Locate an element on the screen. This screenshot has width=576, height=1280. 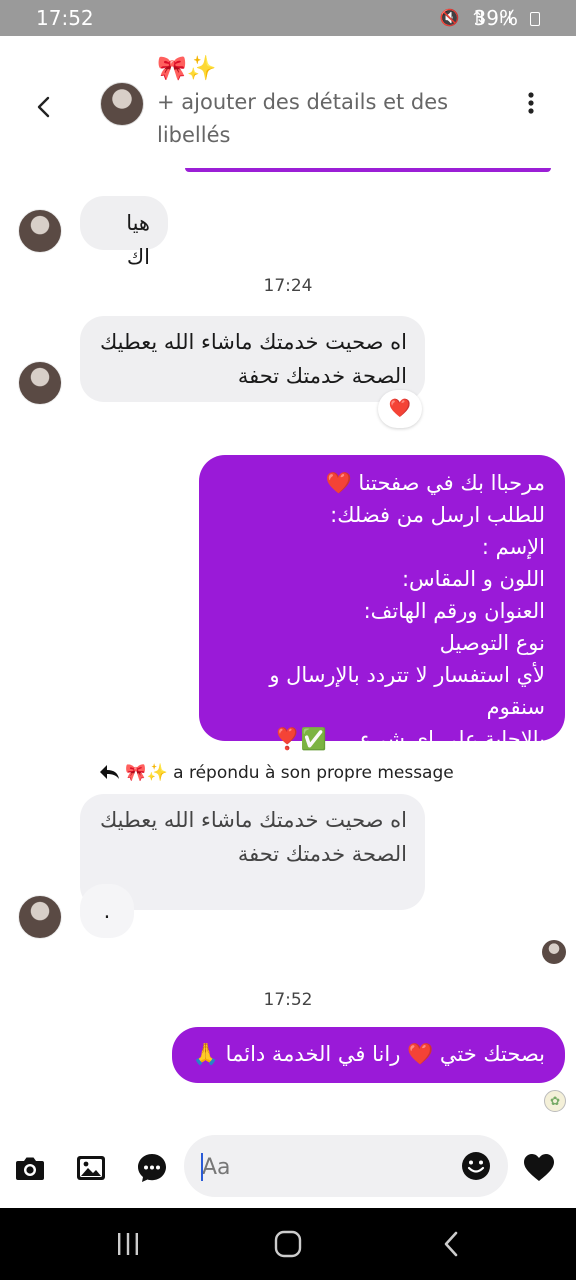
outgoing-message: بصحتك ختي ❤️ رانا في الخدمة دائما 🙏 is located at coordinates (368, 1055).